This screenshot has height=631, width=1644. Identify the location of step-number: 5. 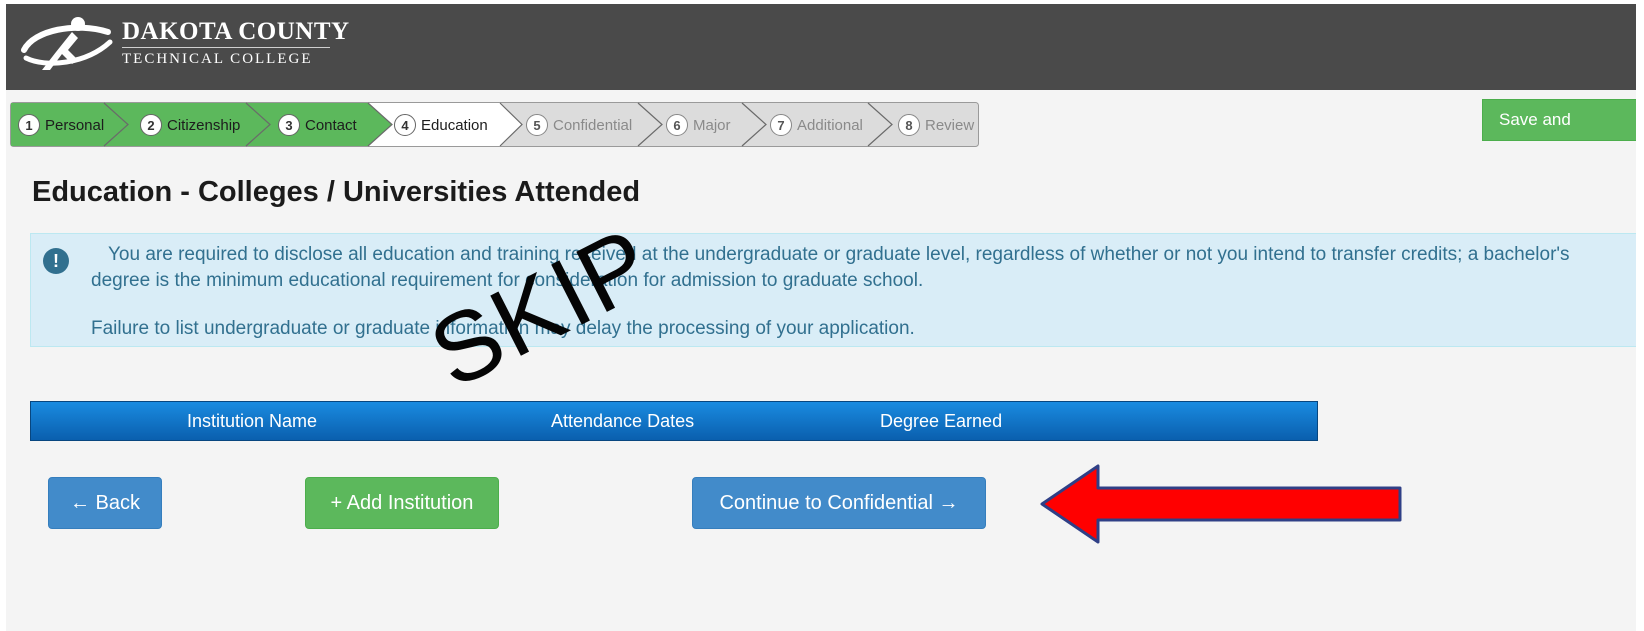
(537, 125).